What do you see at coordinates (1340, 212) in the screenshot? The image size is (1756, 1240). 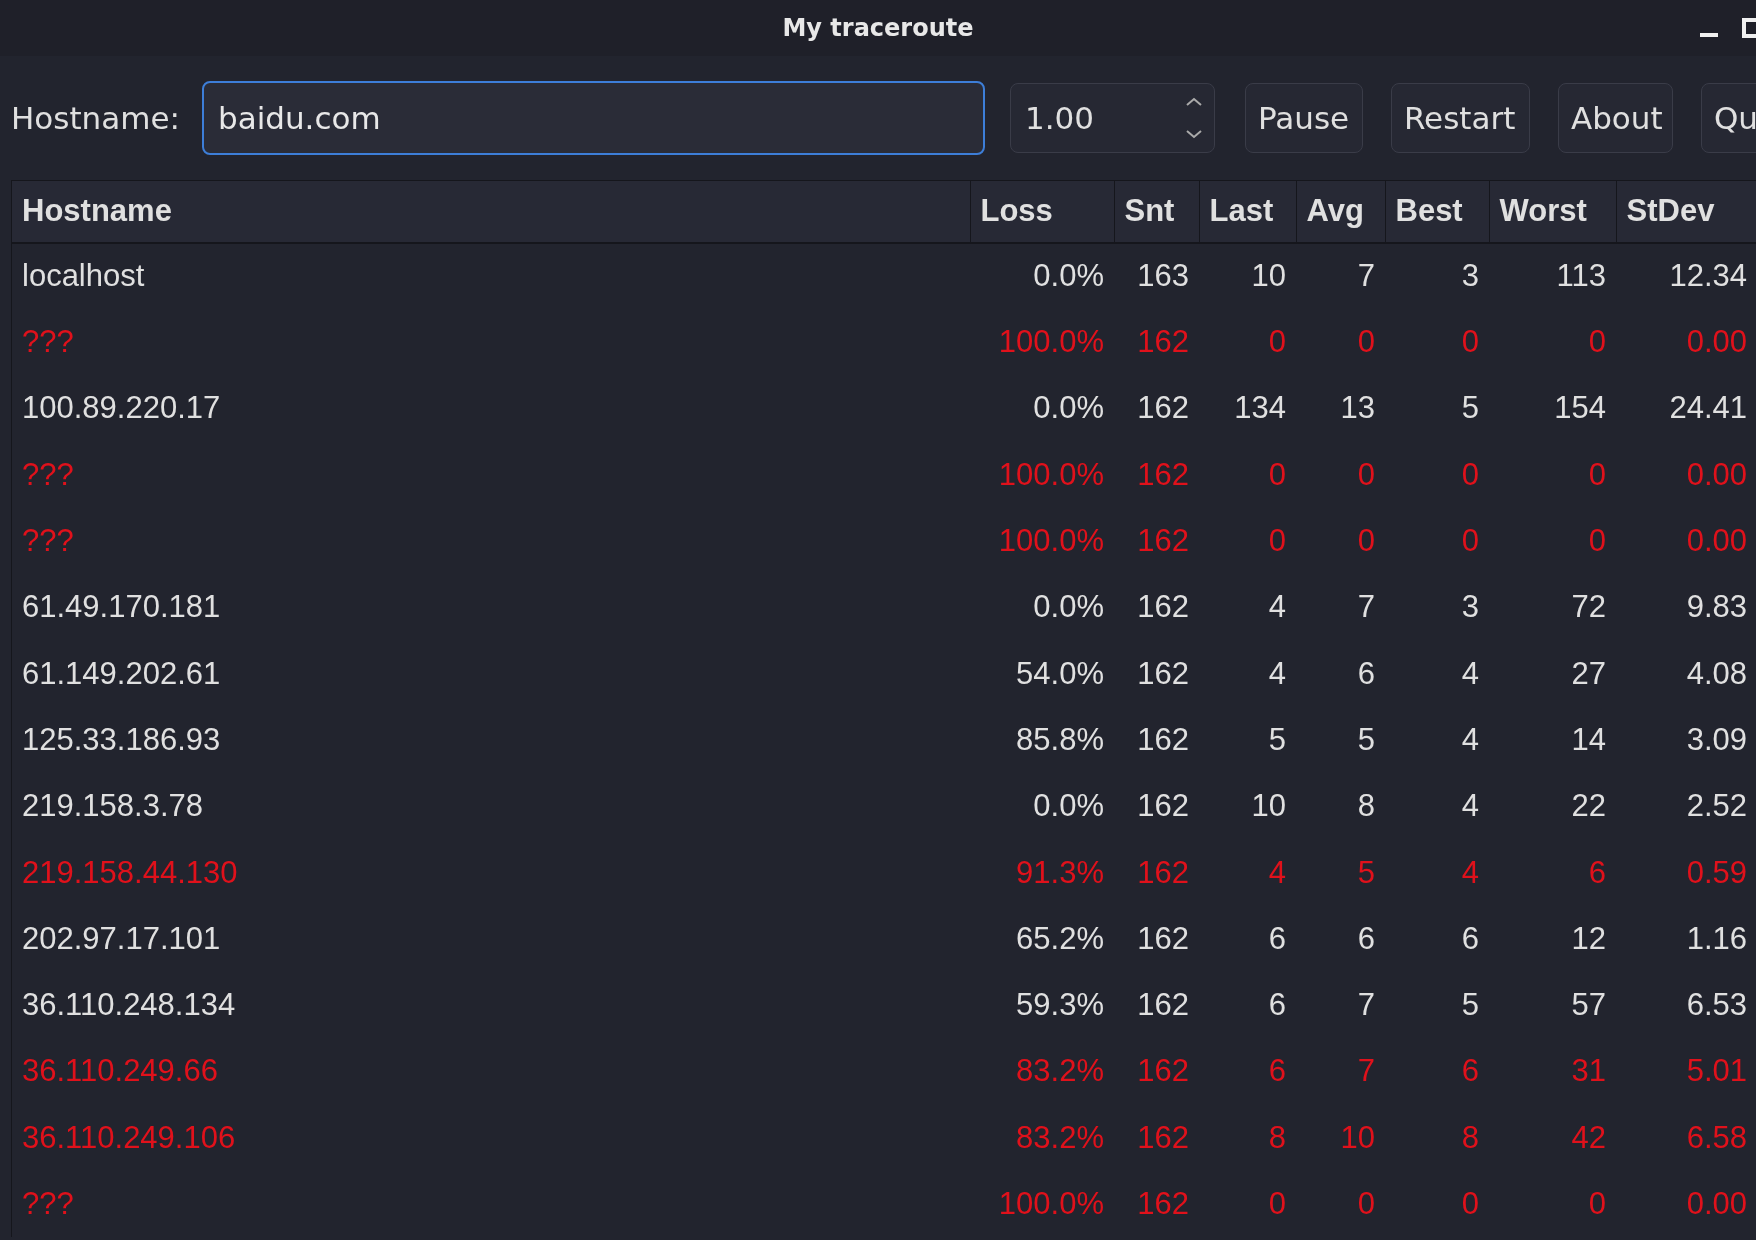 I see `column-header: Avg` at bounding box center [1340, 212].